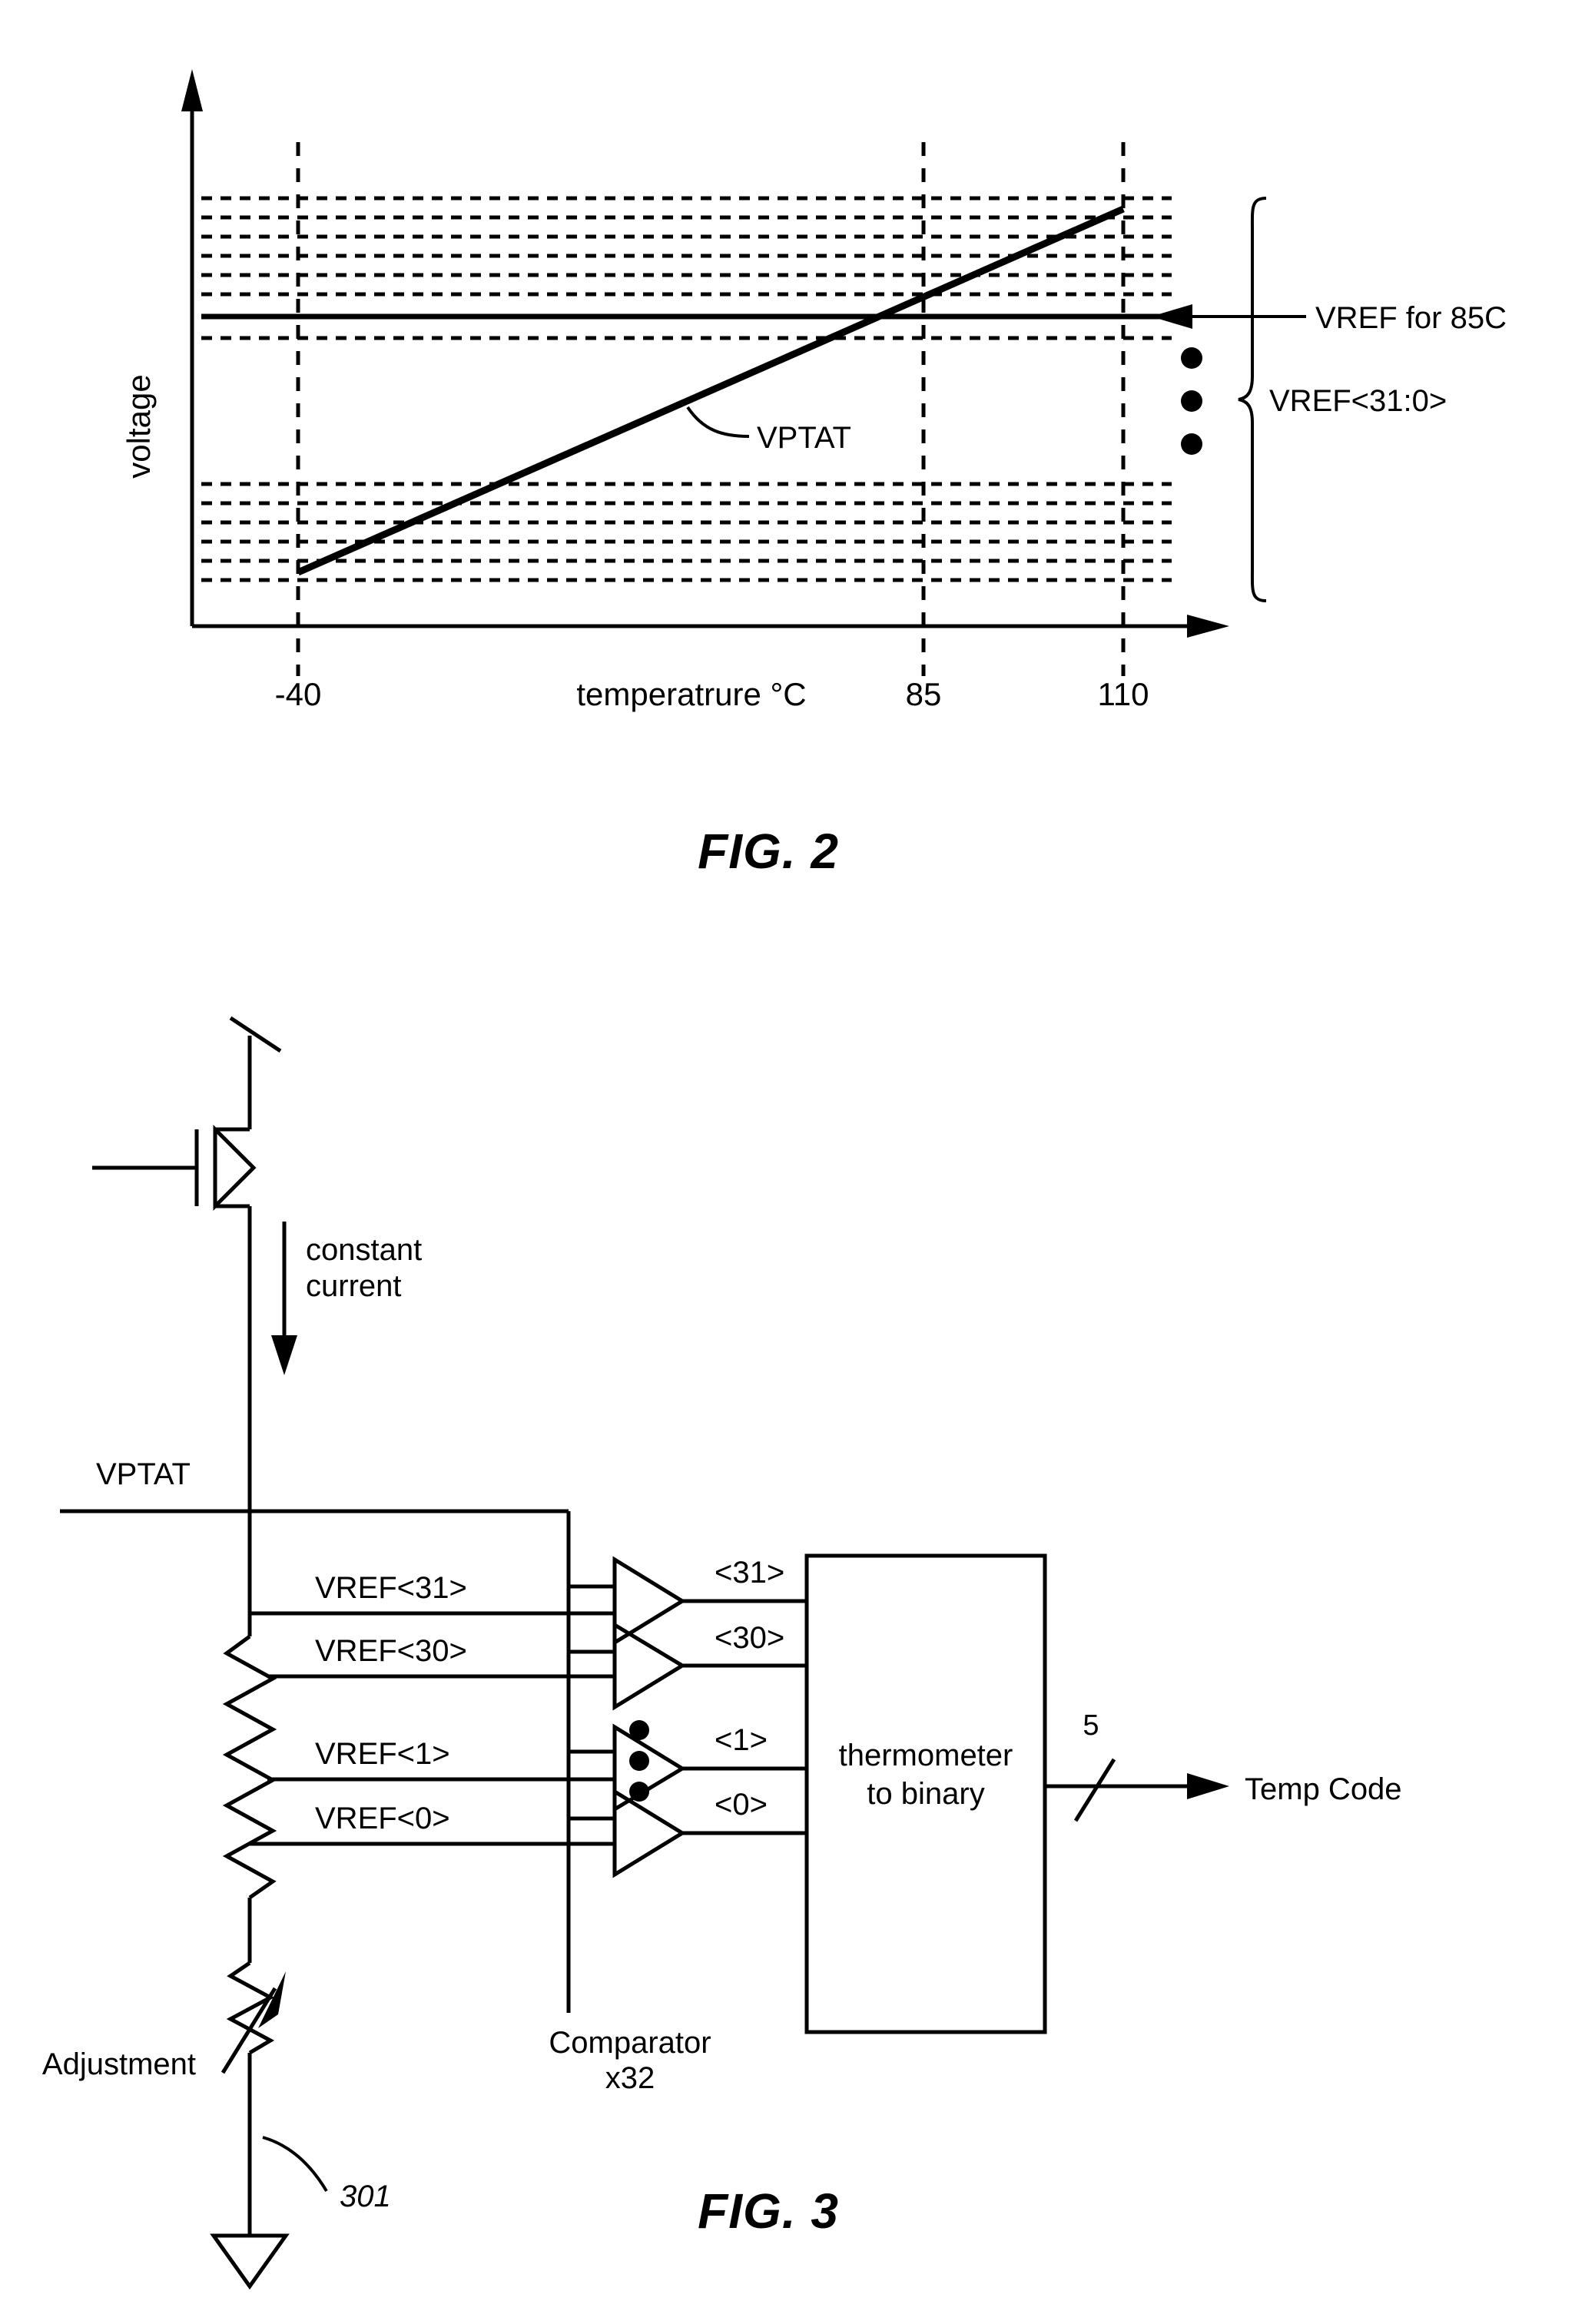 This screenshot has height=2324, width=1595. I want to click on thermometer-block-label-line2: to binary, so click(925, 1794).